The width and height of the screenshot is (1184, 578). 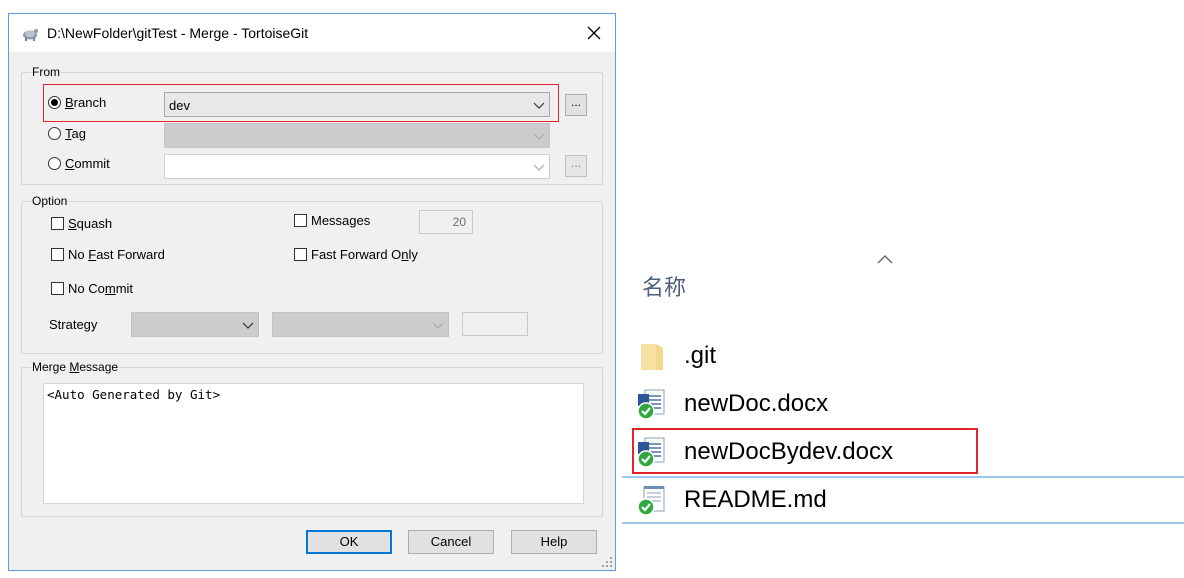 I want to click on name-column-header: 名称, so click(x=664, y=286).